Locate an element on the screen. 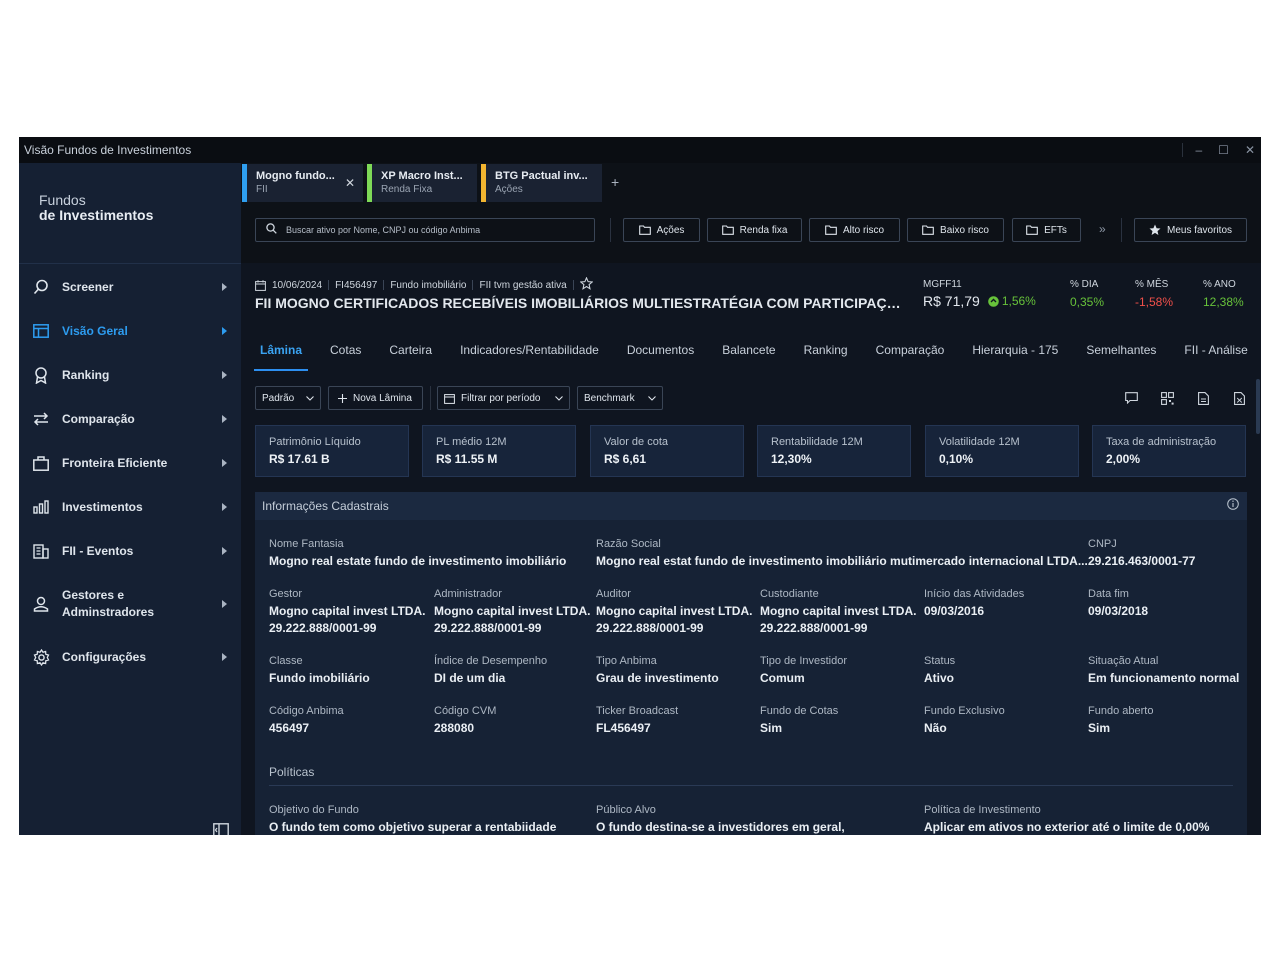  tab-hierarquia: Hierarquia - 175 is located at coordinates (1015, 356).